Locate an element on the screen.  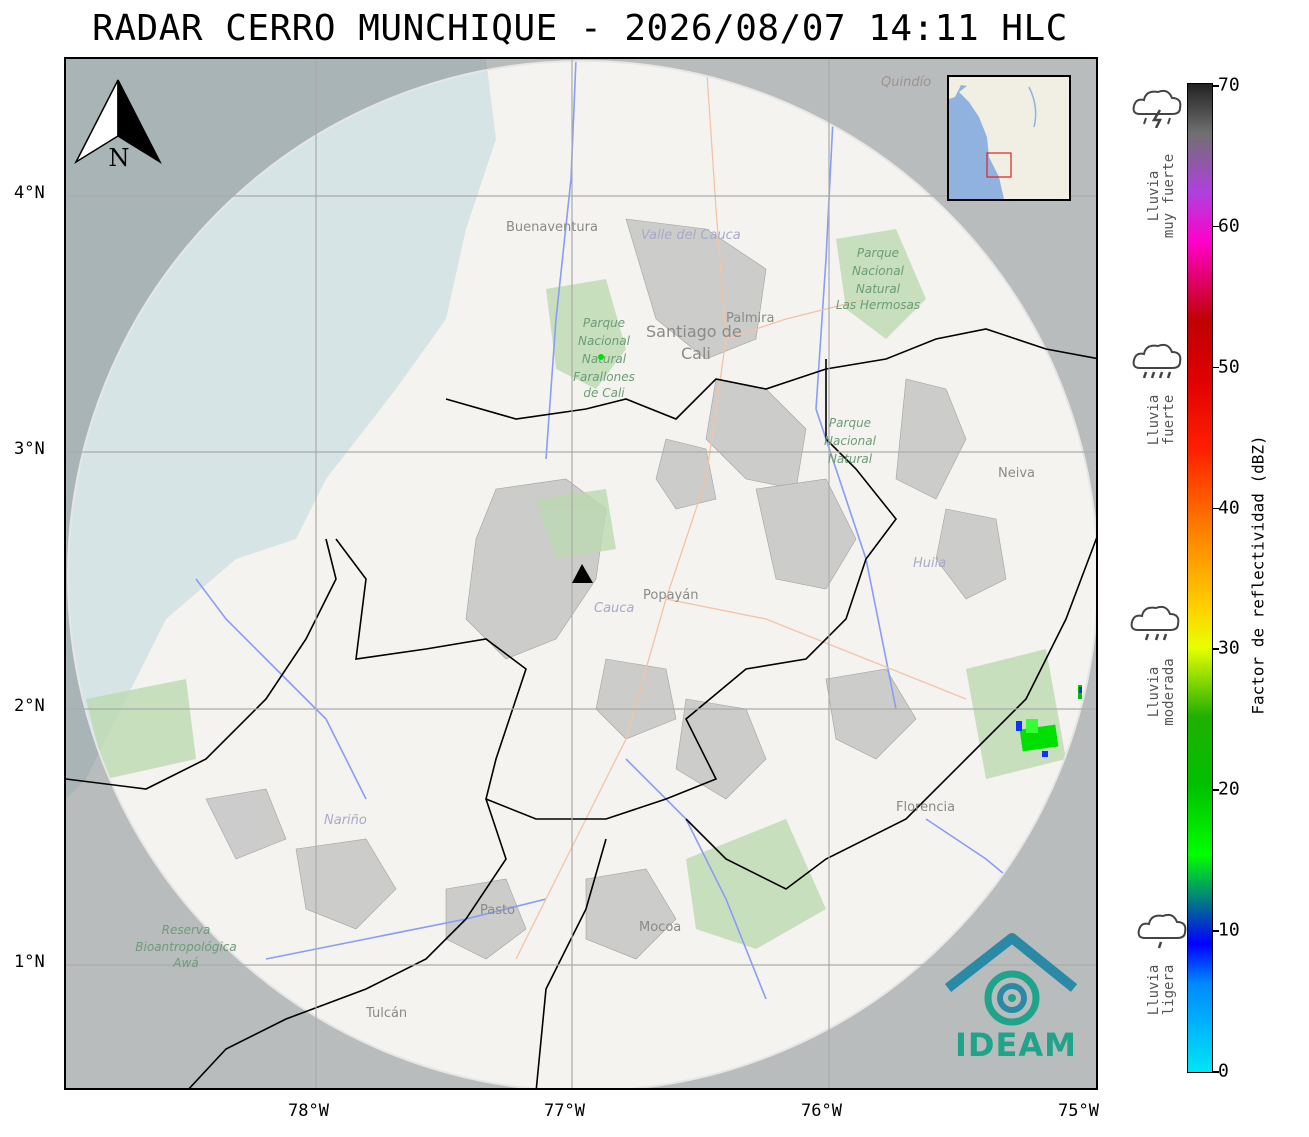
label-farallones-1: Parque is located at coordinates (604, 323).